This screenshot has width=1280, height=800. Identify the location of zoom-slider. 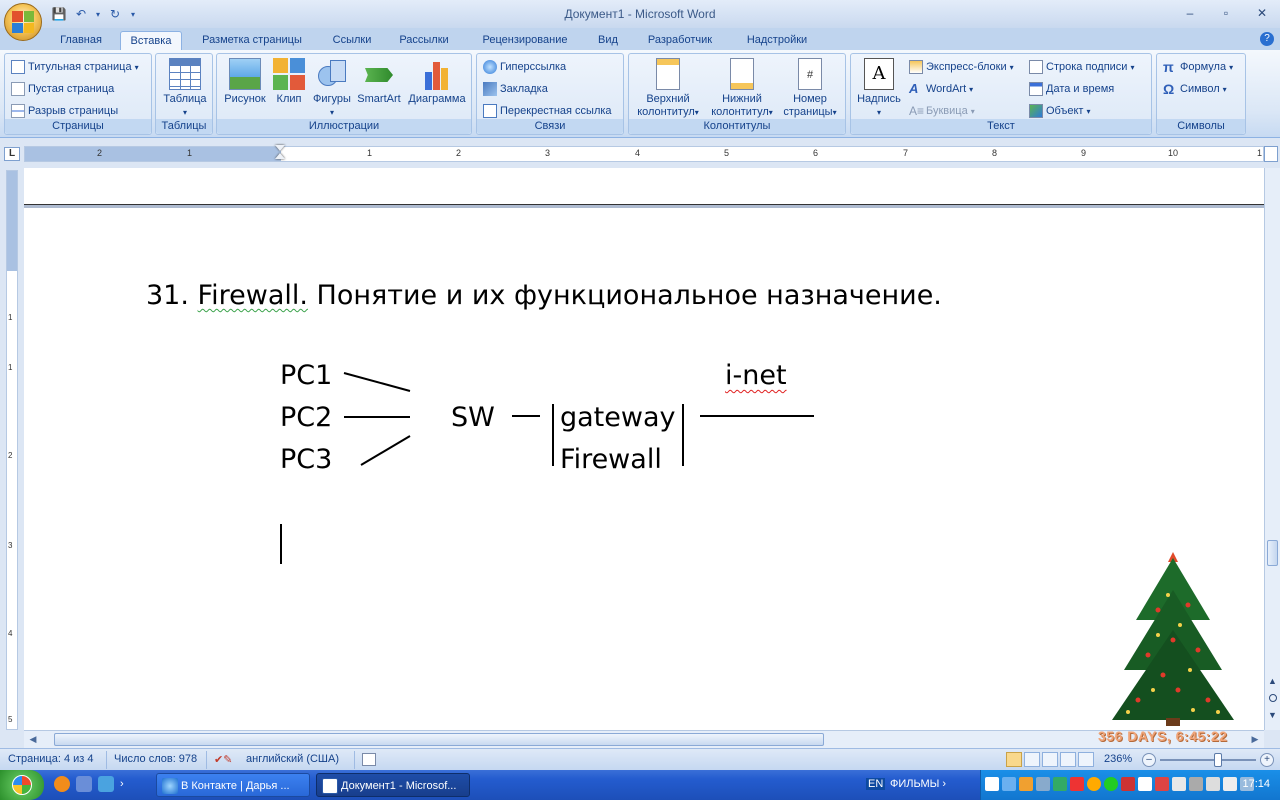
(1208, 760).